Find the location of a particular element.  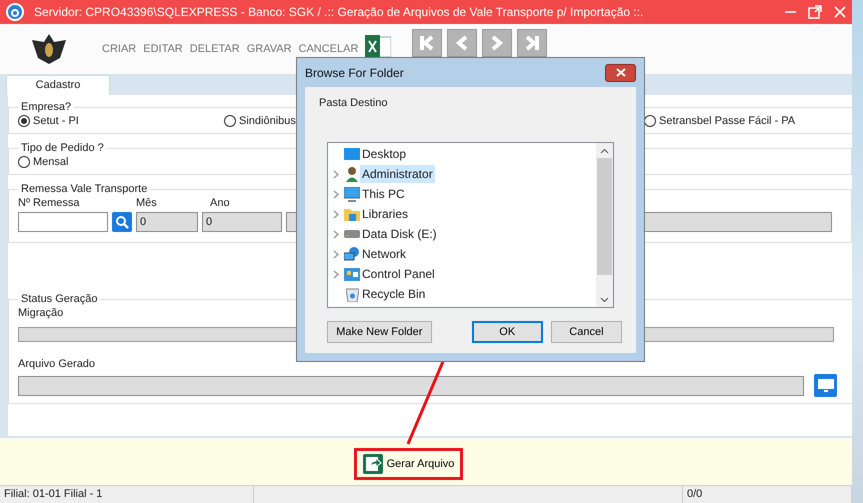

input-field is located at coordinates (63, 222).